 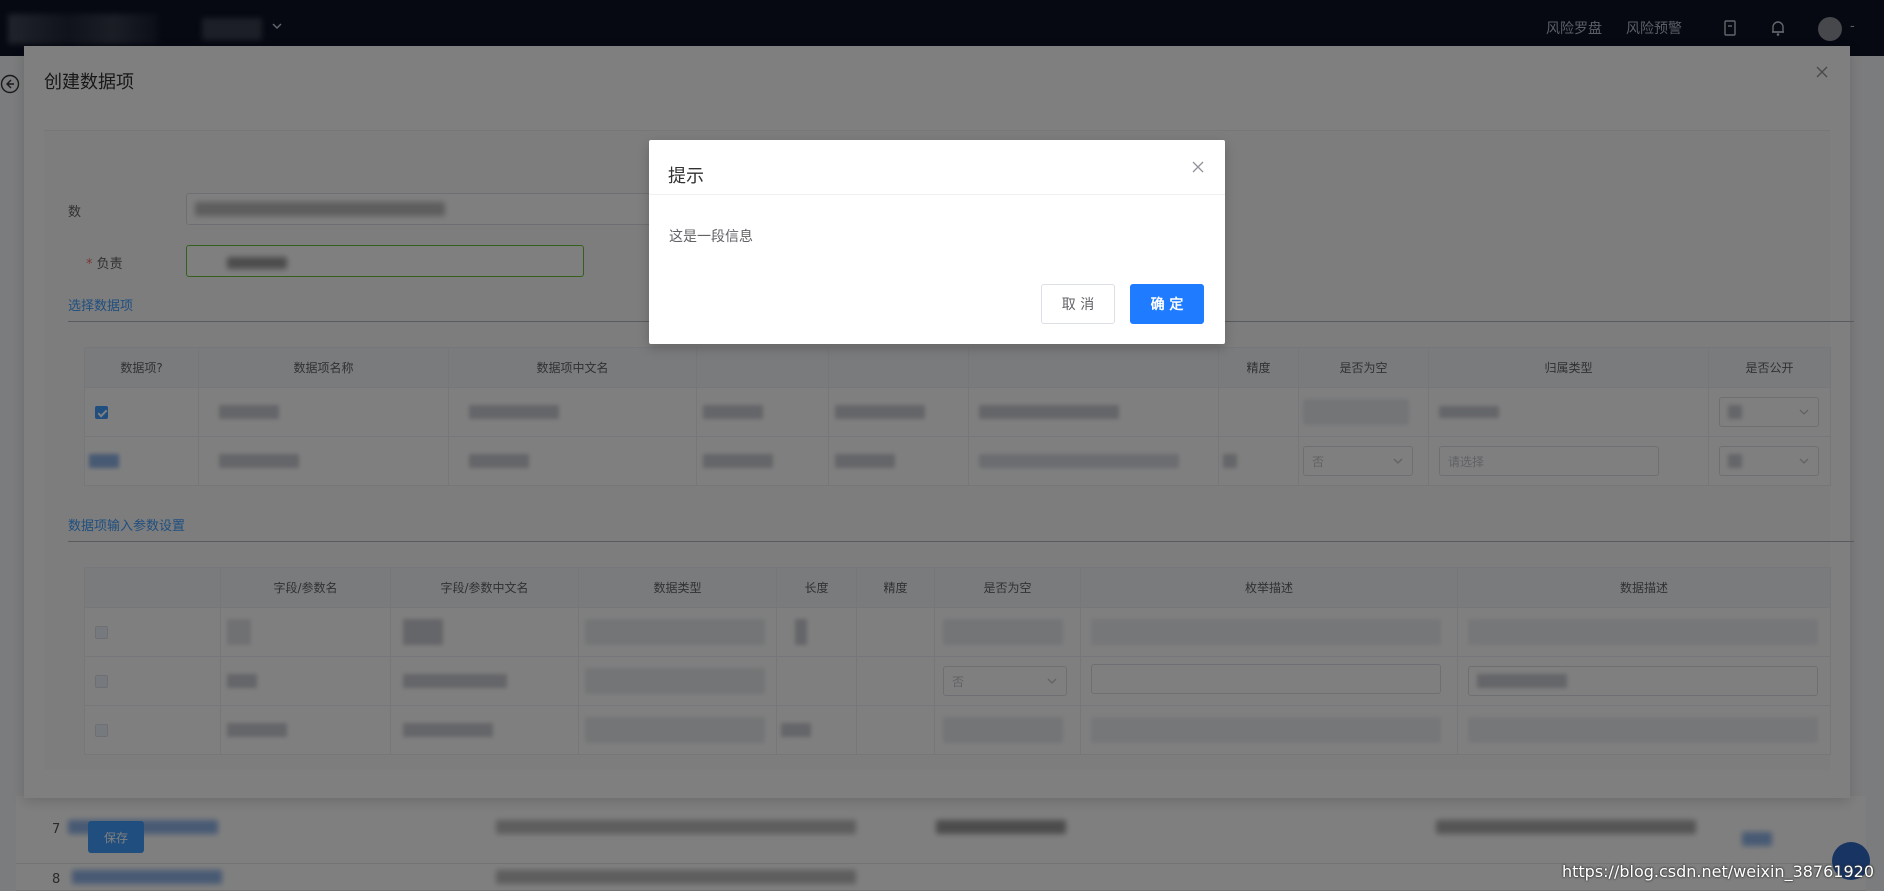 What do you see at coordinates (1198, 167) in the screenshot?
I see `close-icon` at bounding box center [1198, 167].